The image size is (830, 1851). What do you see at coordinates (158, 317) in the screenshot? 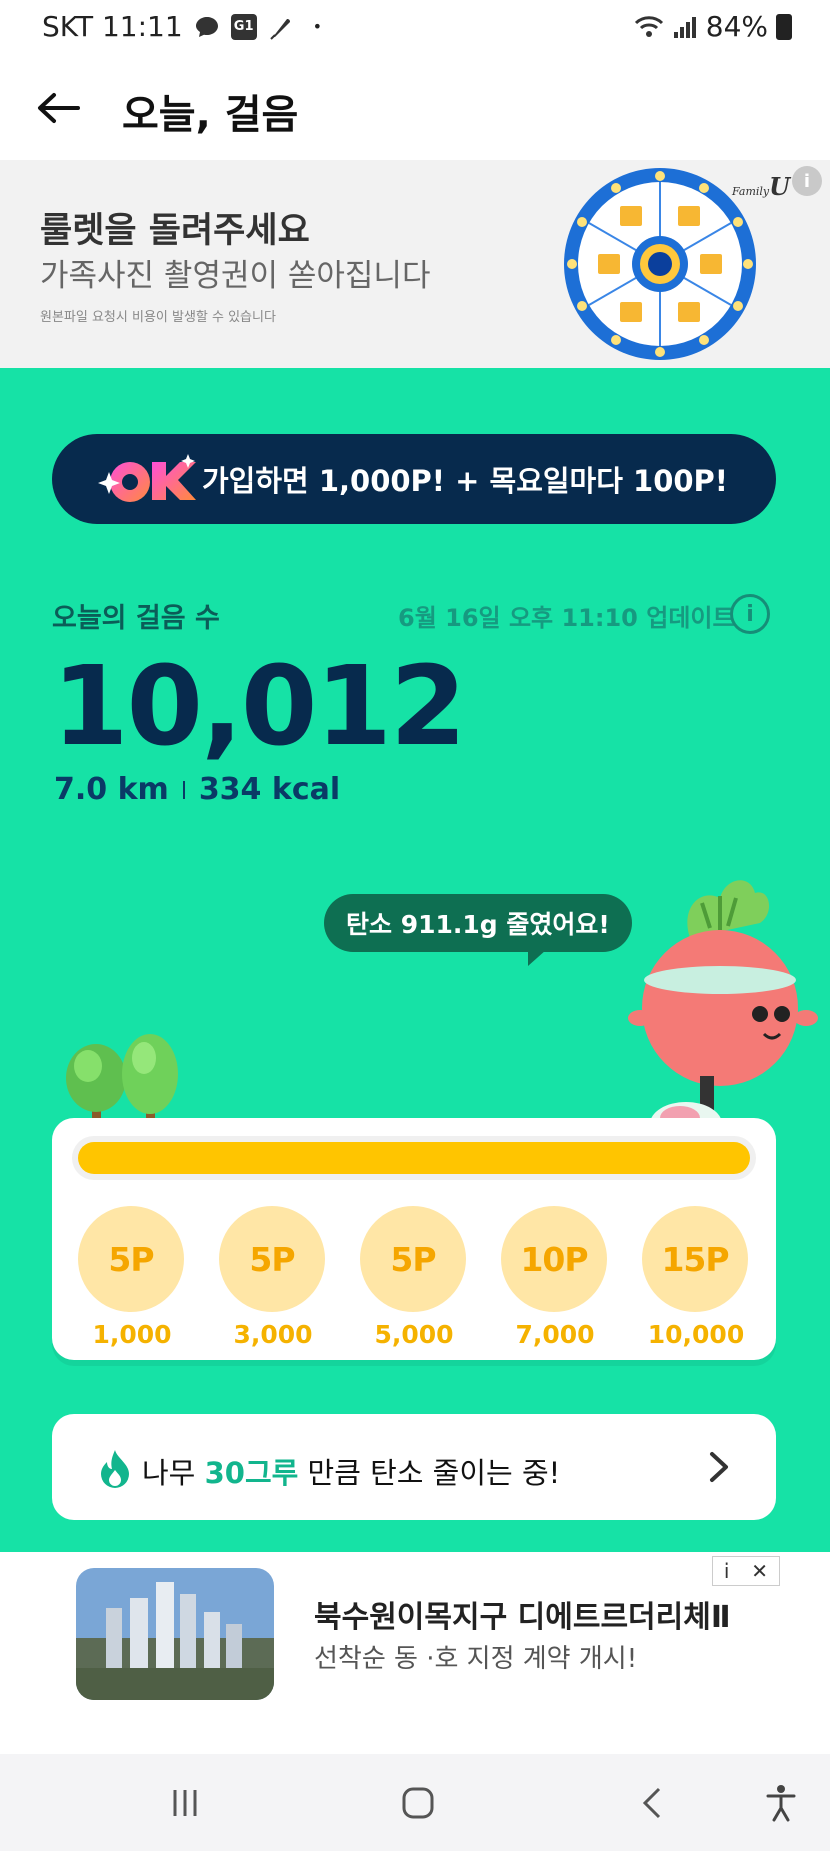
I see `promo-note: 원본파일 요청시 비용이 발생할 수 있습니다` at bounding box center [158, 317].